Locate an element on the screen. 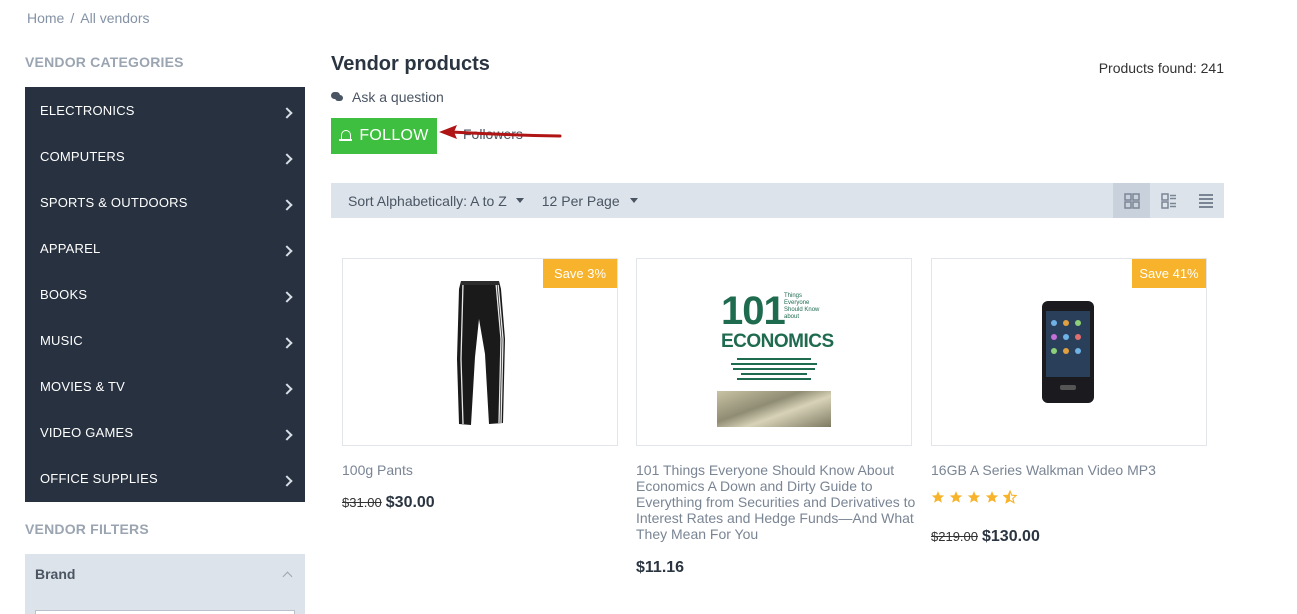  list-icon is located at coordinates (1205, 200).